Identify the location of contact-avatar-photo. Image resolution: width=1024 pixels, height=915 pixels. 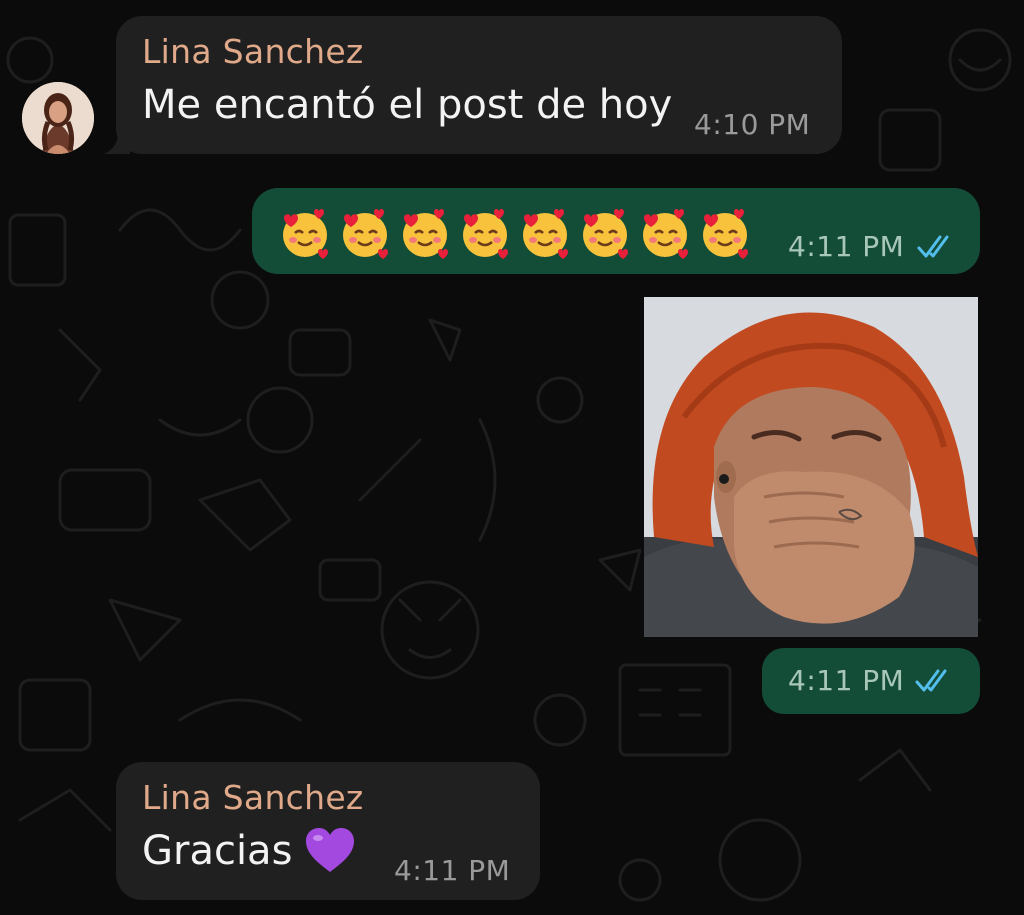
(58, 118).